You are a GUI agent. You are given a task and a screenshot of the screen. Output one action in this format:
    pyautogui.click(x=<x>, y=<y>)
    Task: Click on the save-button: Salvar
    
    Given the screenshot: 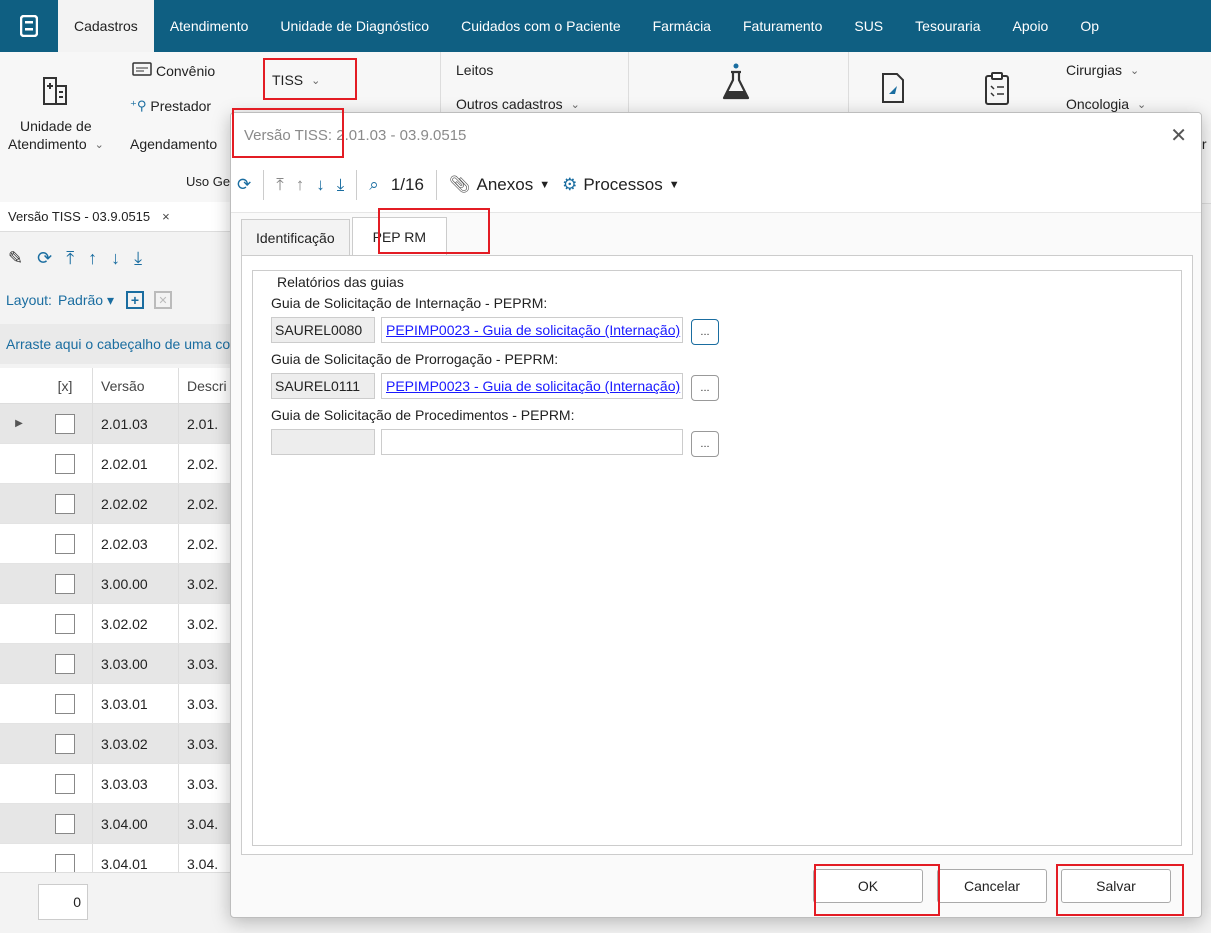 What is the action you would take?
    pyautogui.click(x=1116, y=886)
    